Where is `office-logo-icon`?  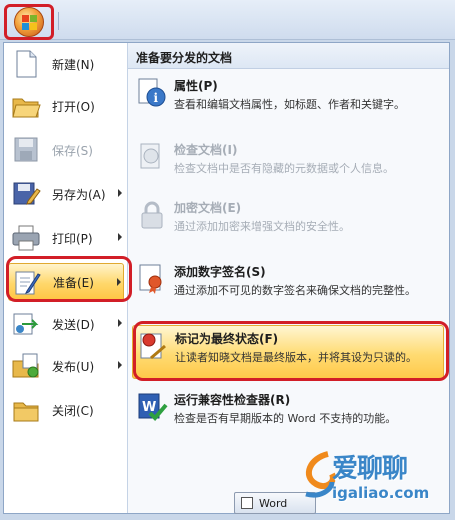 office-logo-icon is located at coordinates (29, 22).